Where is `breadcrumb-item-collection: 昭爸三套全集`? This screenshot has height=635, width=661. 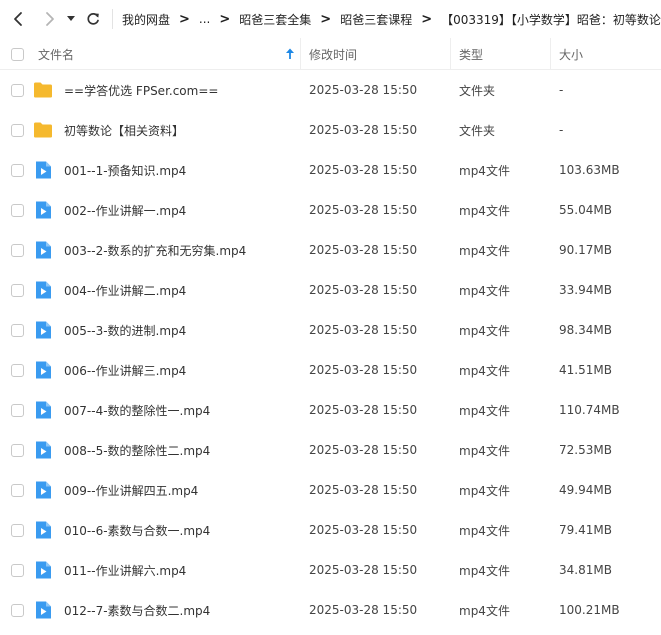
breadcrumb-item-collection: 昭爸三套全集 is located at coordinates (275, 19).